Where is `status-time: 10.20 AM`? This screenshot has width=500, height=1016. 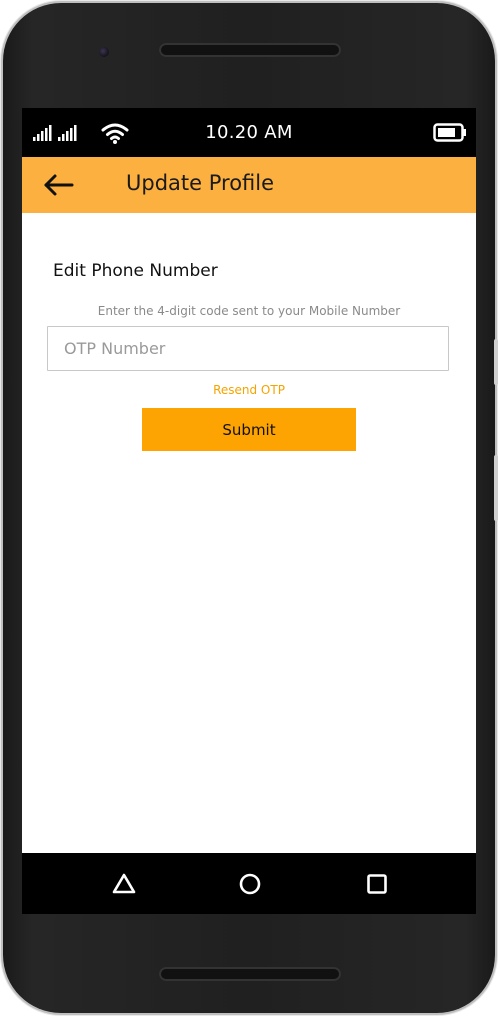 status-time: 10.20 AM is located at coordinates (249, 132).